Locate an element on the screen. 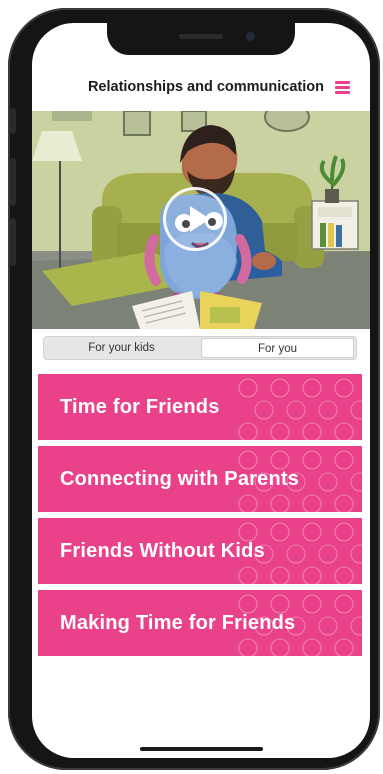  topic-card-friends-without-kids: Friends Without Kids is located at coordinates (200, 551).